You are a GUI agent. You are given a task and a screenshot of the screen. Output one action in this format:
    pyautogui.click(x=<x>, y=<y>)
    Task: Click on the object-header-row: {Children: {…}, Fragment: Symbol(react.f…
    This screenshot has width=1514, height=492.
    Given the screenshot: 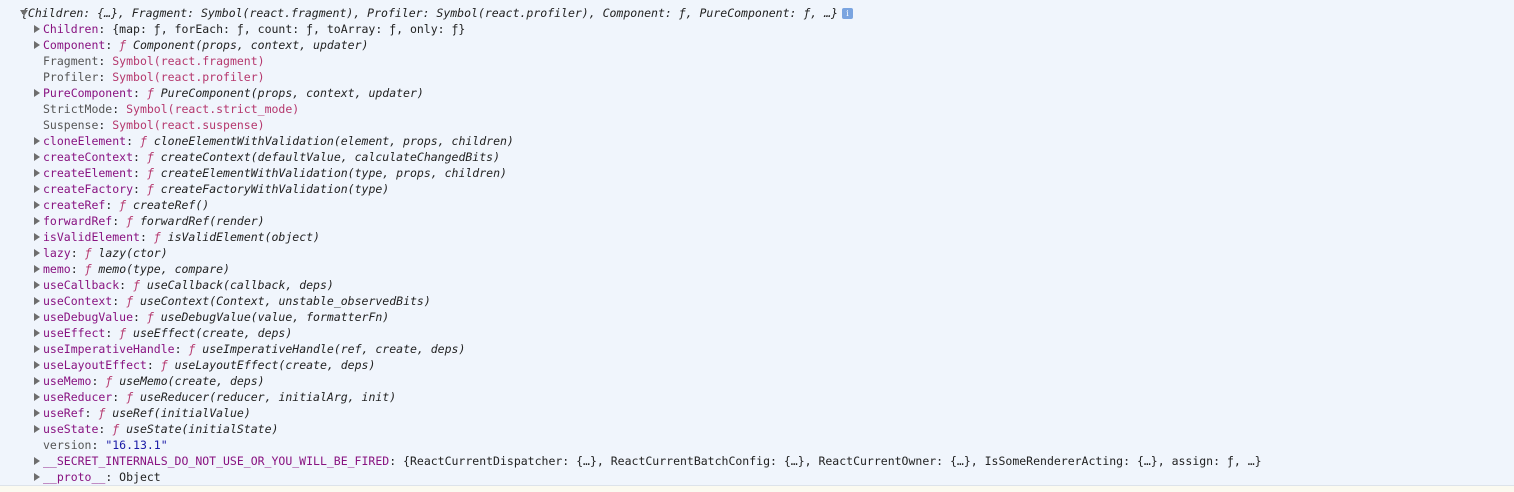 What is the action you would take?
    pyautogui.click(x=757, y=13)
    